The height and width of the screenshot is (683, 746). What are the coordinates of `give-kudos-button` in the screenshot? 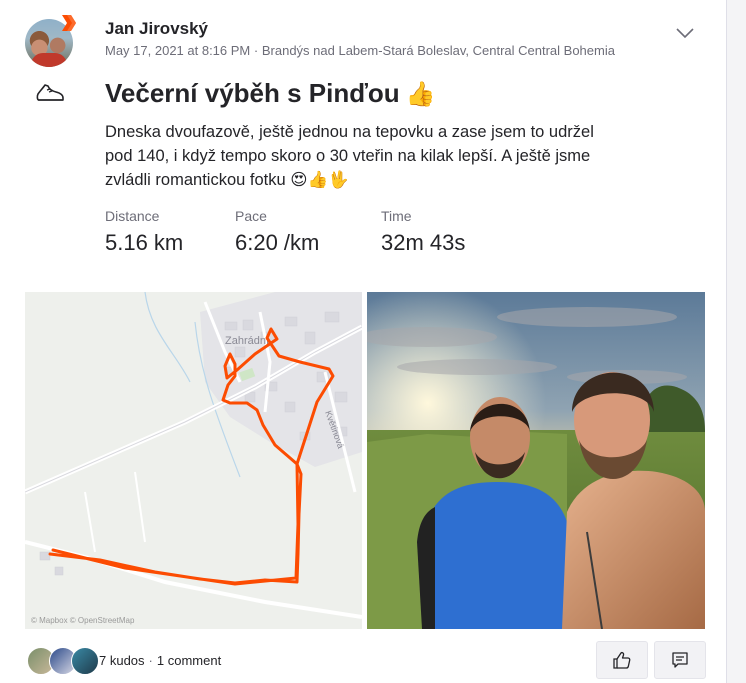 It's located at (622, 660).